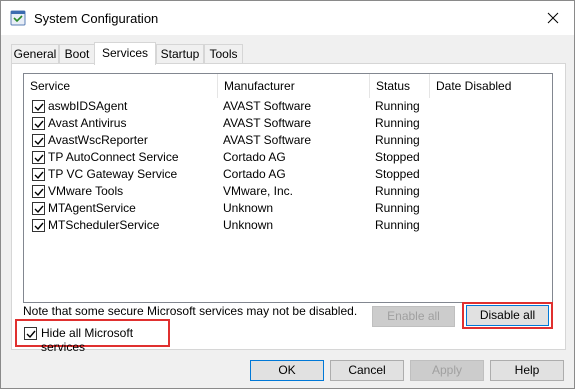 This screenshot has width=575, height=389. I want to click on service-name: AvastWscReporter, so click(98, 140).